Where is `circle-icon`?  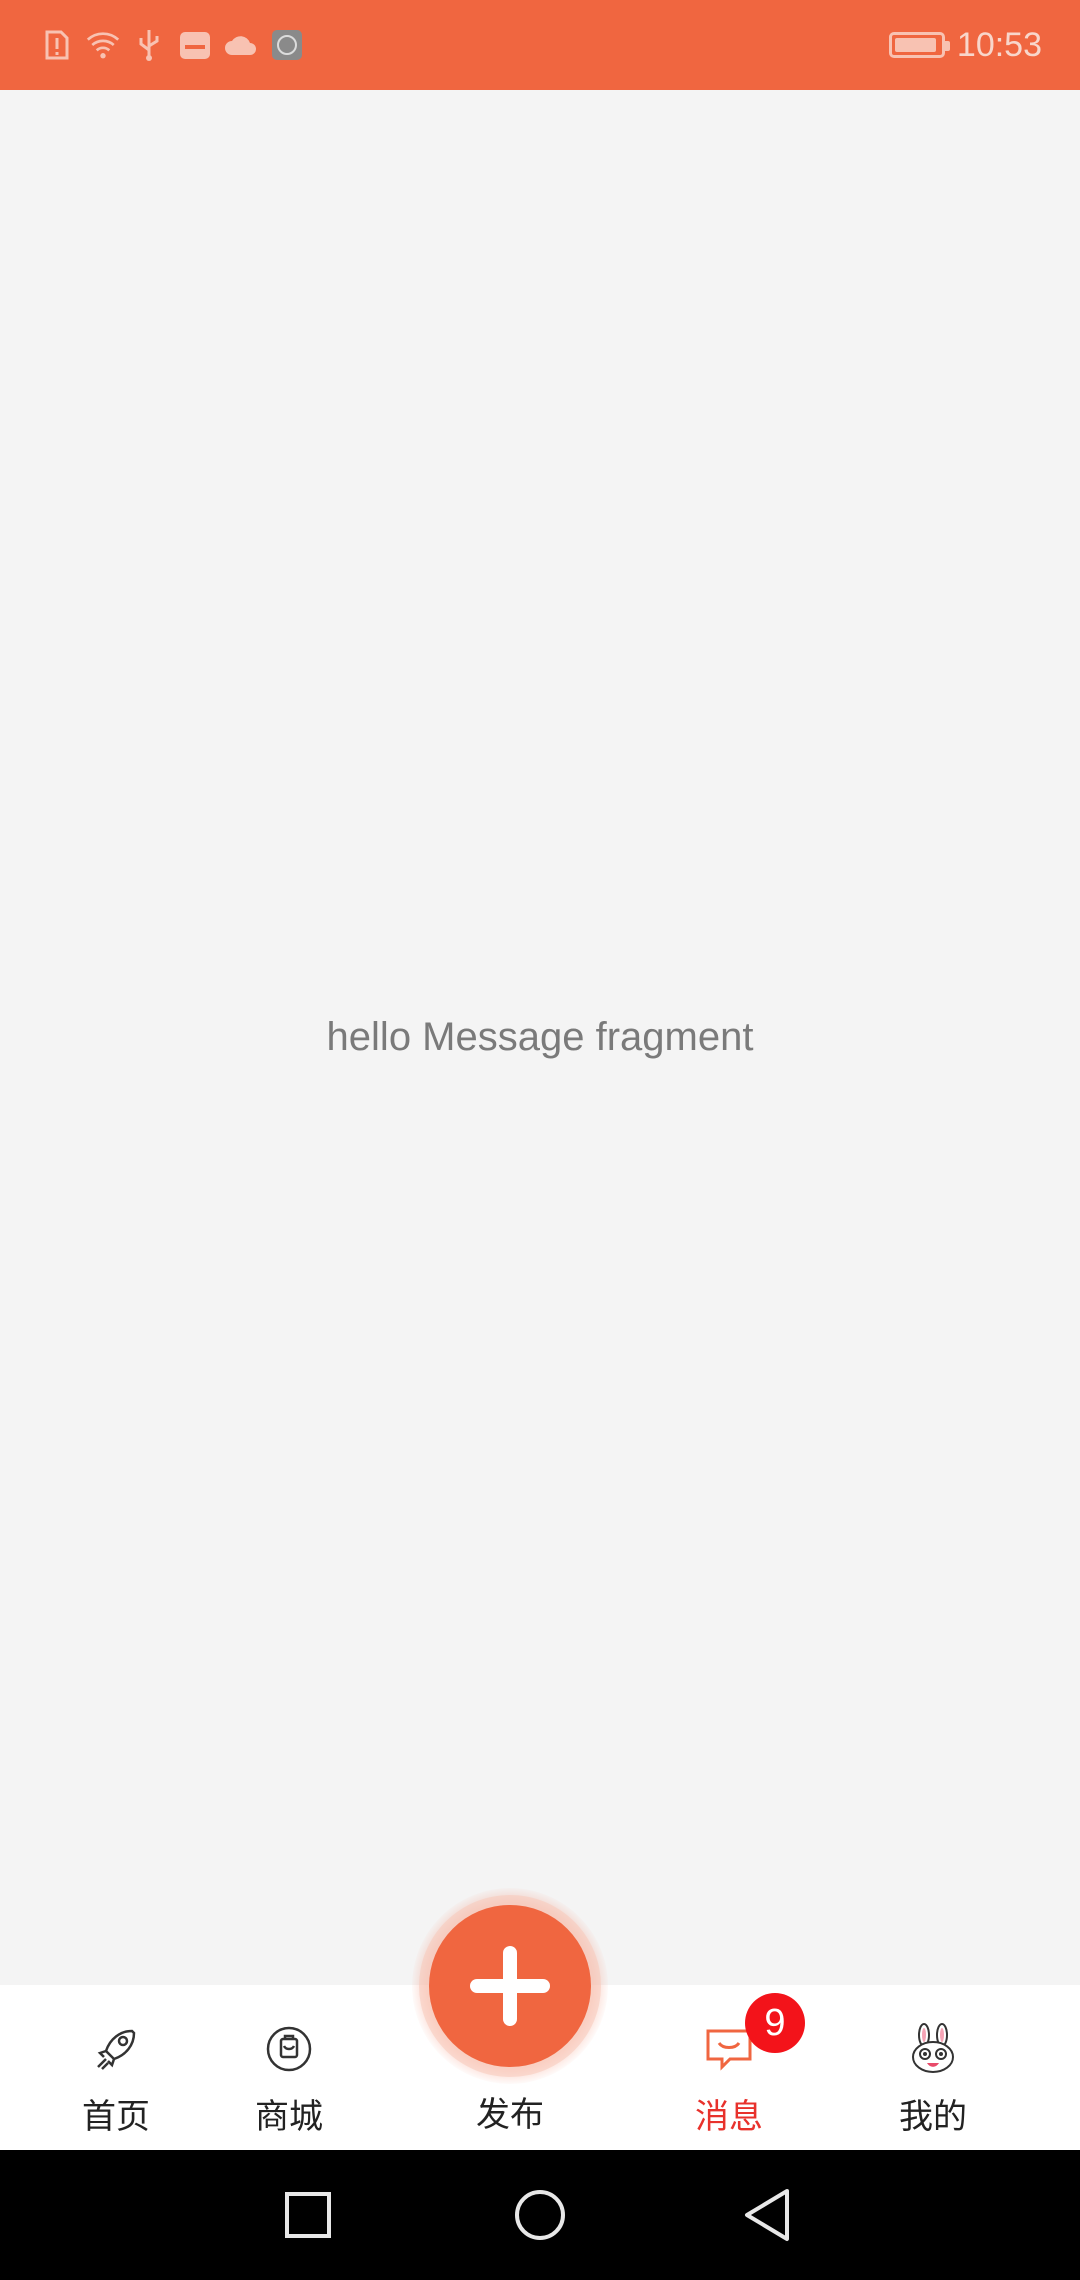
circle-icon is located at coordinates (540, 2215).